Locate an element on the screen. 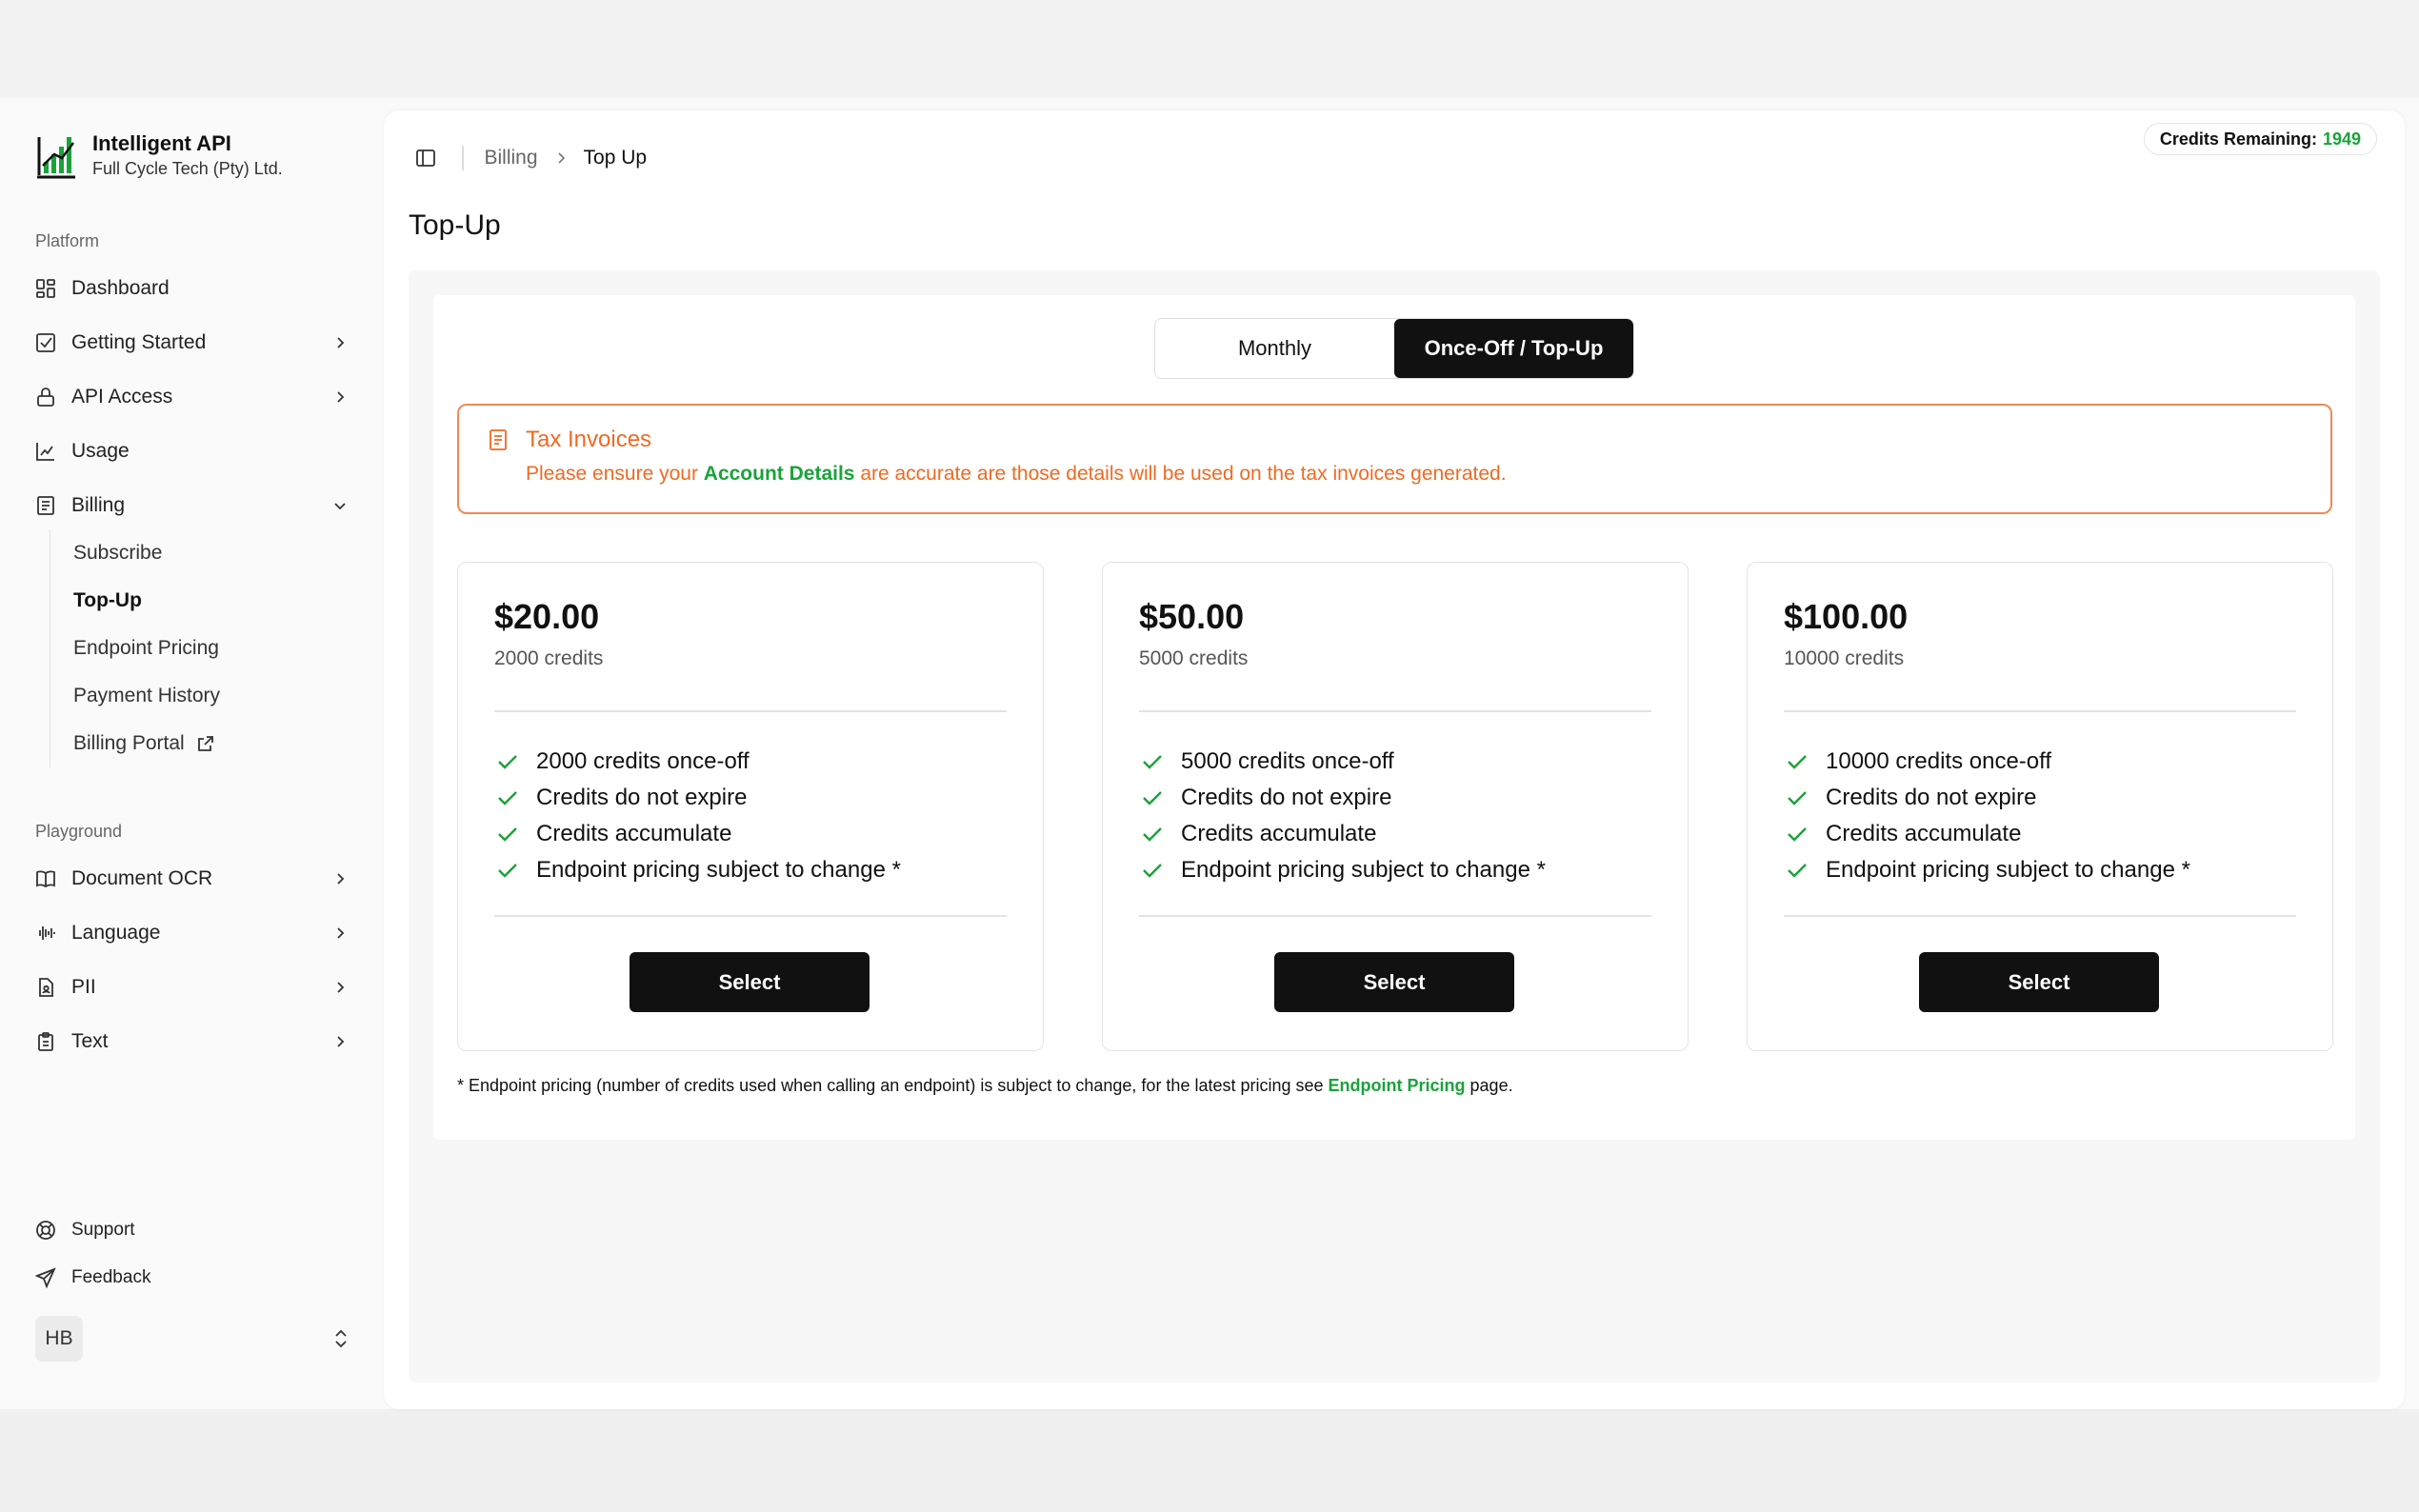  topbar: Billing Top Up is located at coordinates (528, 158).